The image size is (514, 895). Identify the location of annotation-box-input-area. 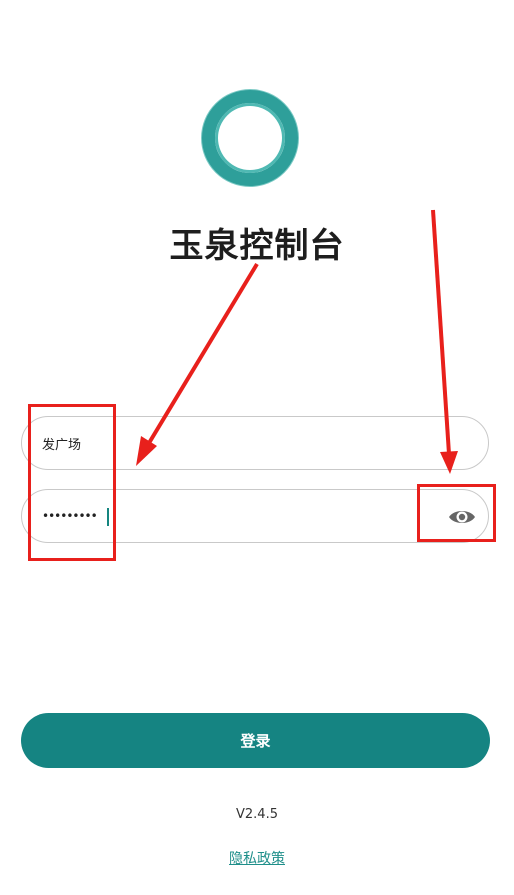
(72, 482).